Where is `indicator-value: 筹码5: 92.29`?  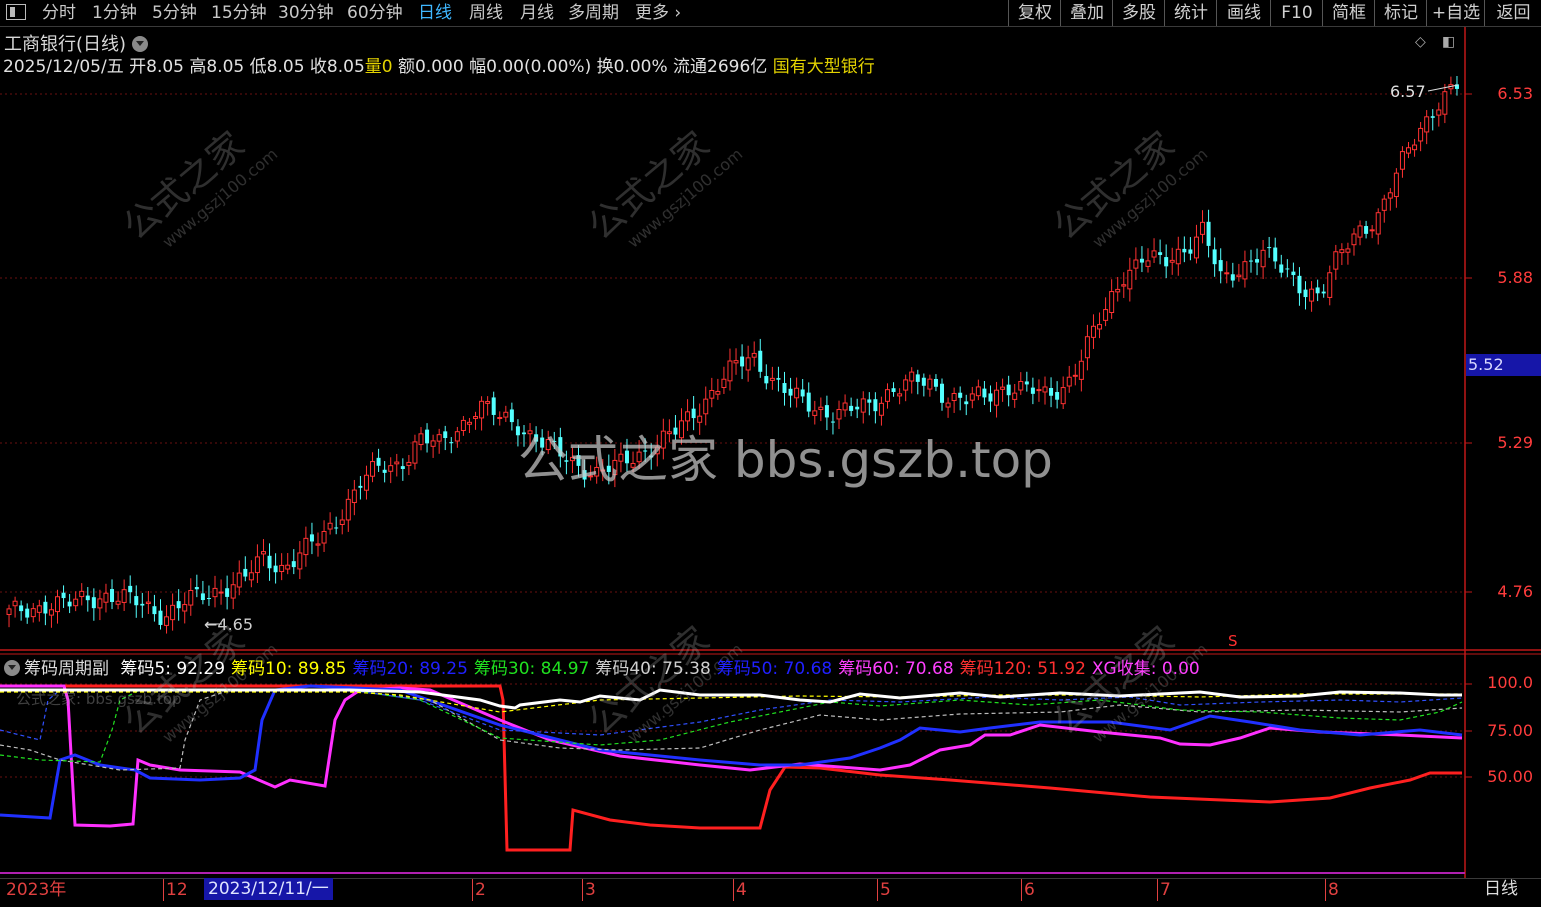
indicator-value: 筹码5: 92.29 is located at coordinates (173, 669).